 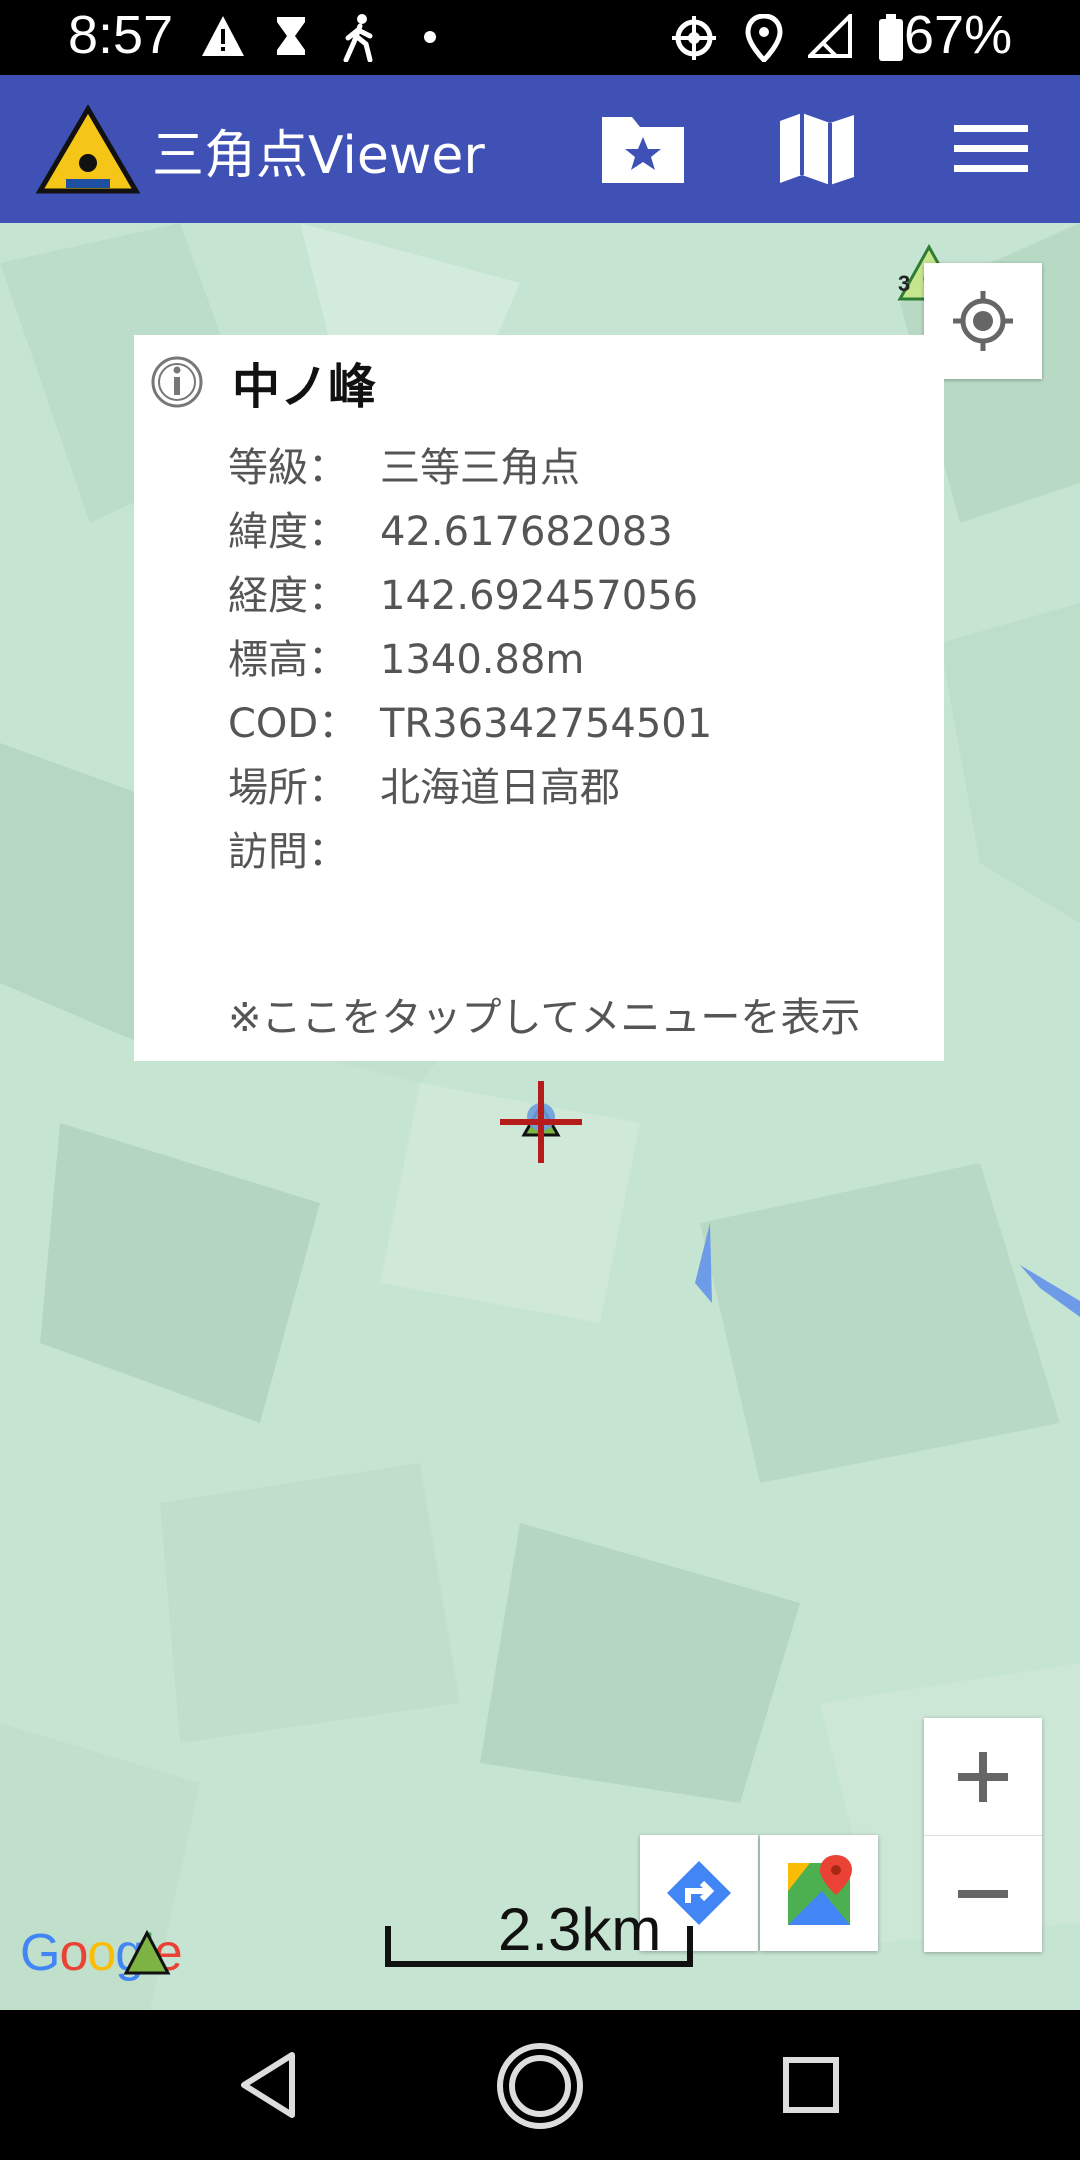 I want to click on point-name: 中ノ峰, so click(x=304, y=387).